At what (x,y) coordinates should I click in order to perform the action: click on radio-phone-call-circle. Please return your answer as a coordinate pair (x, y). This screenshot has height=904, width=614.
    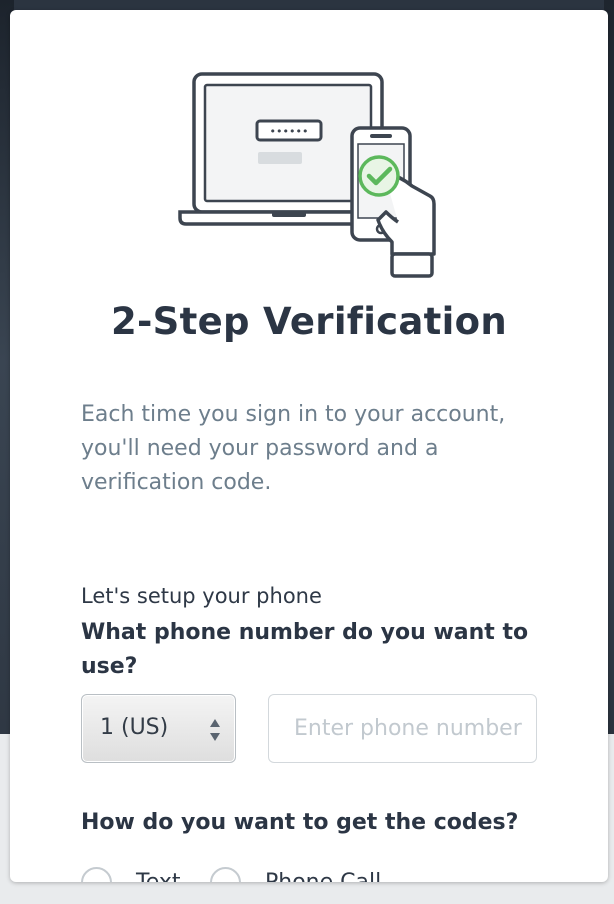
    Looking at the image, I should click on (225, 874).